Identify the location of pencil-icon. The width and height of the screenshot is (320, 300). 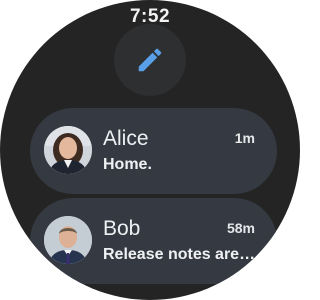
(150, 60).